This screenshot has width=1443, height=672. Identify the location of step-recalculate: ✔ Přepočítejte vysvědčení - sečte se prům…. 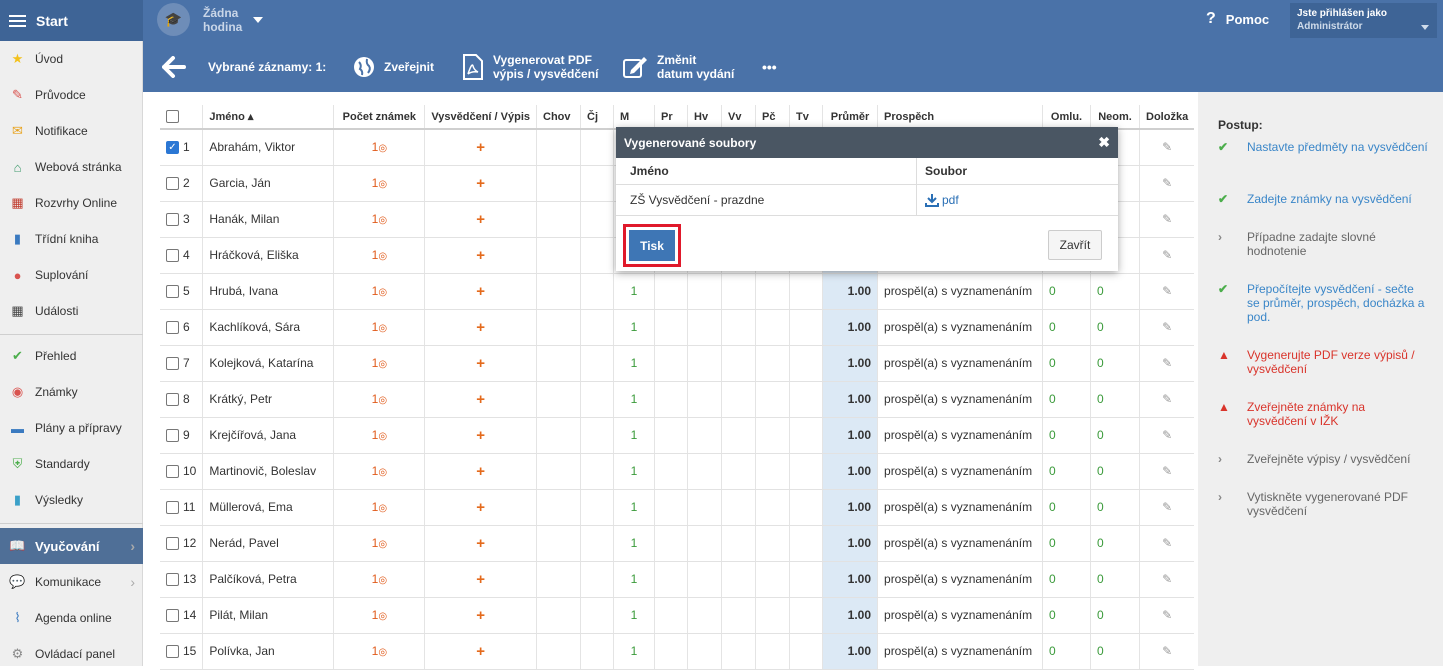
(1323, 303).